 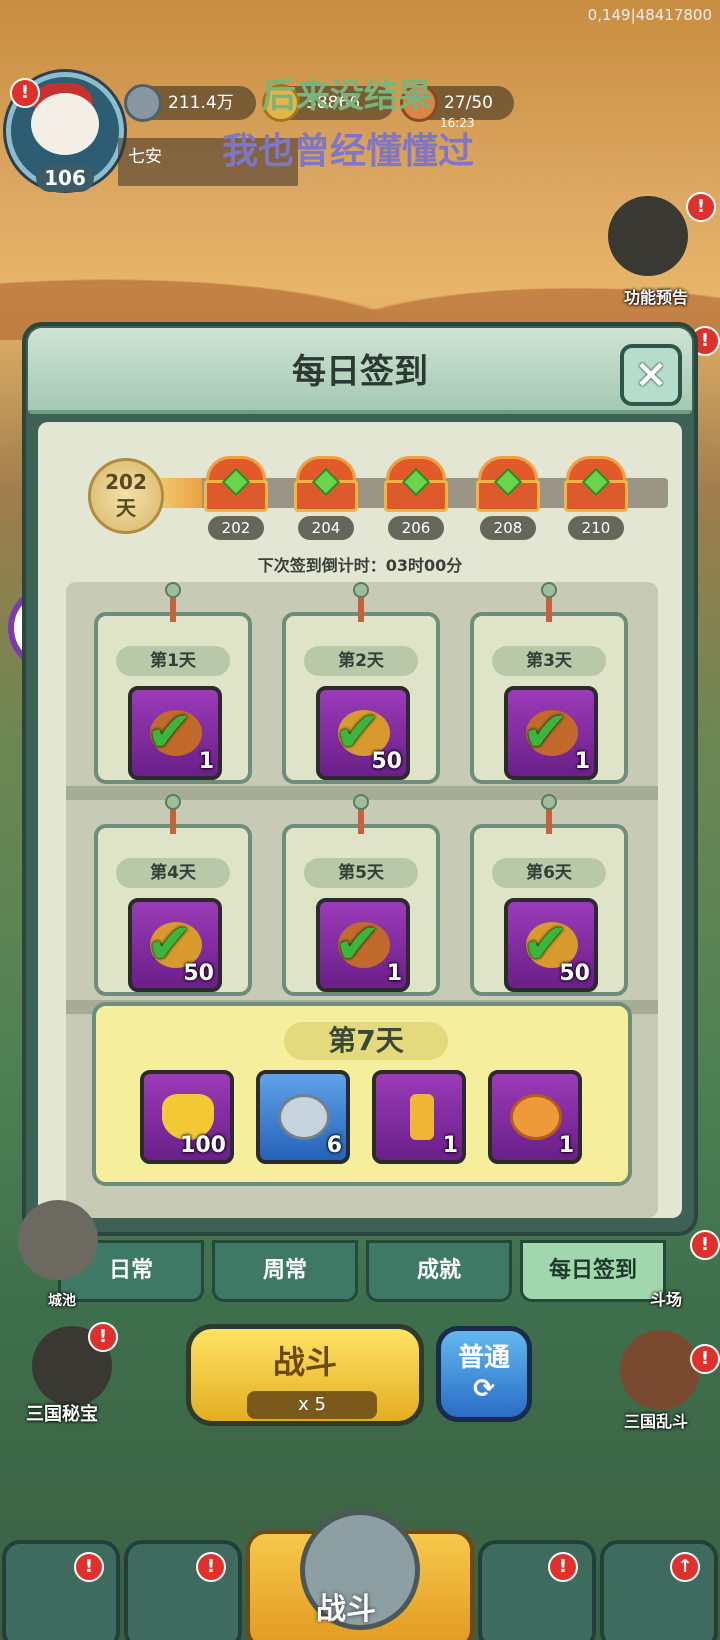 I want to click on silver-resource: 211.4万, so click(x=190, y=103).